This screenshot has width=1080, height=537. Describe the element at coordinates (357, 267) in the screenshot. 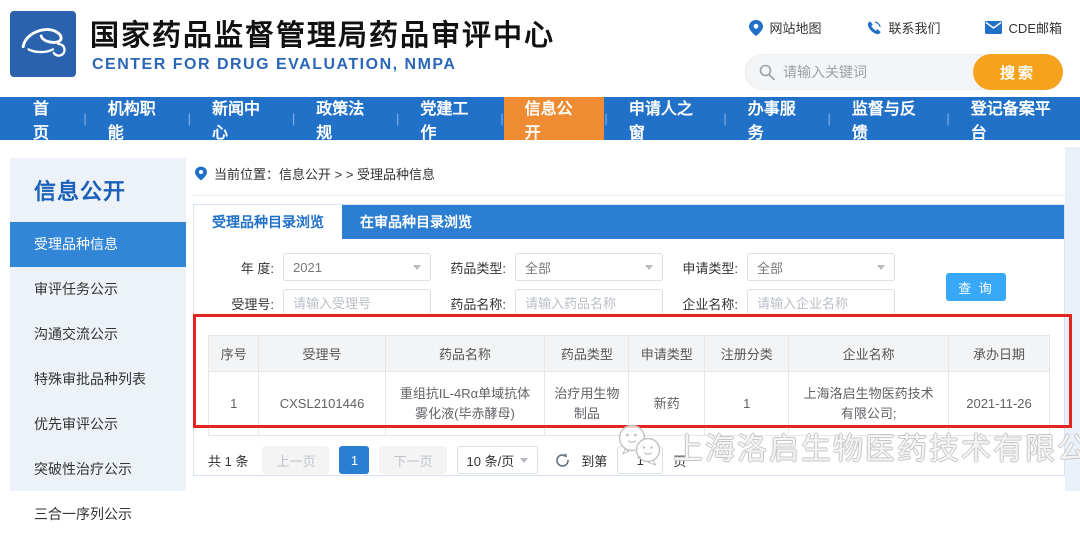

I see `year-select: 2021` at that location.